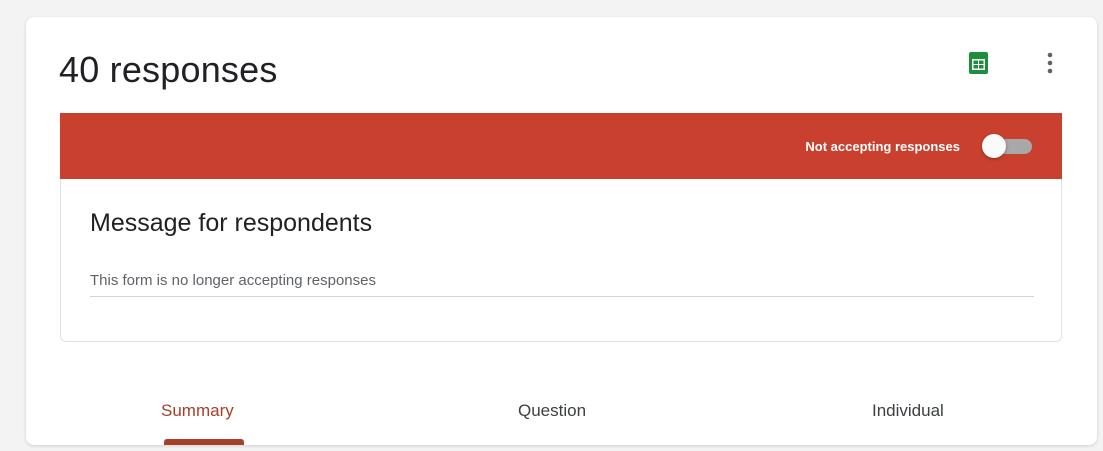 This screenshot has width=1103, height=451. Describe the element at coordinates (994, 146) in the screenshot. I see `toggle-thumb` at that location.